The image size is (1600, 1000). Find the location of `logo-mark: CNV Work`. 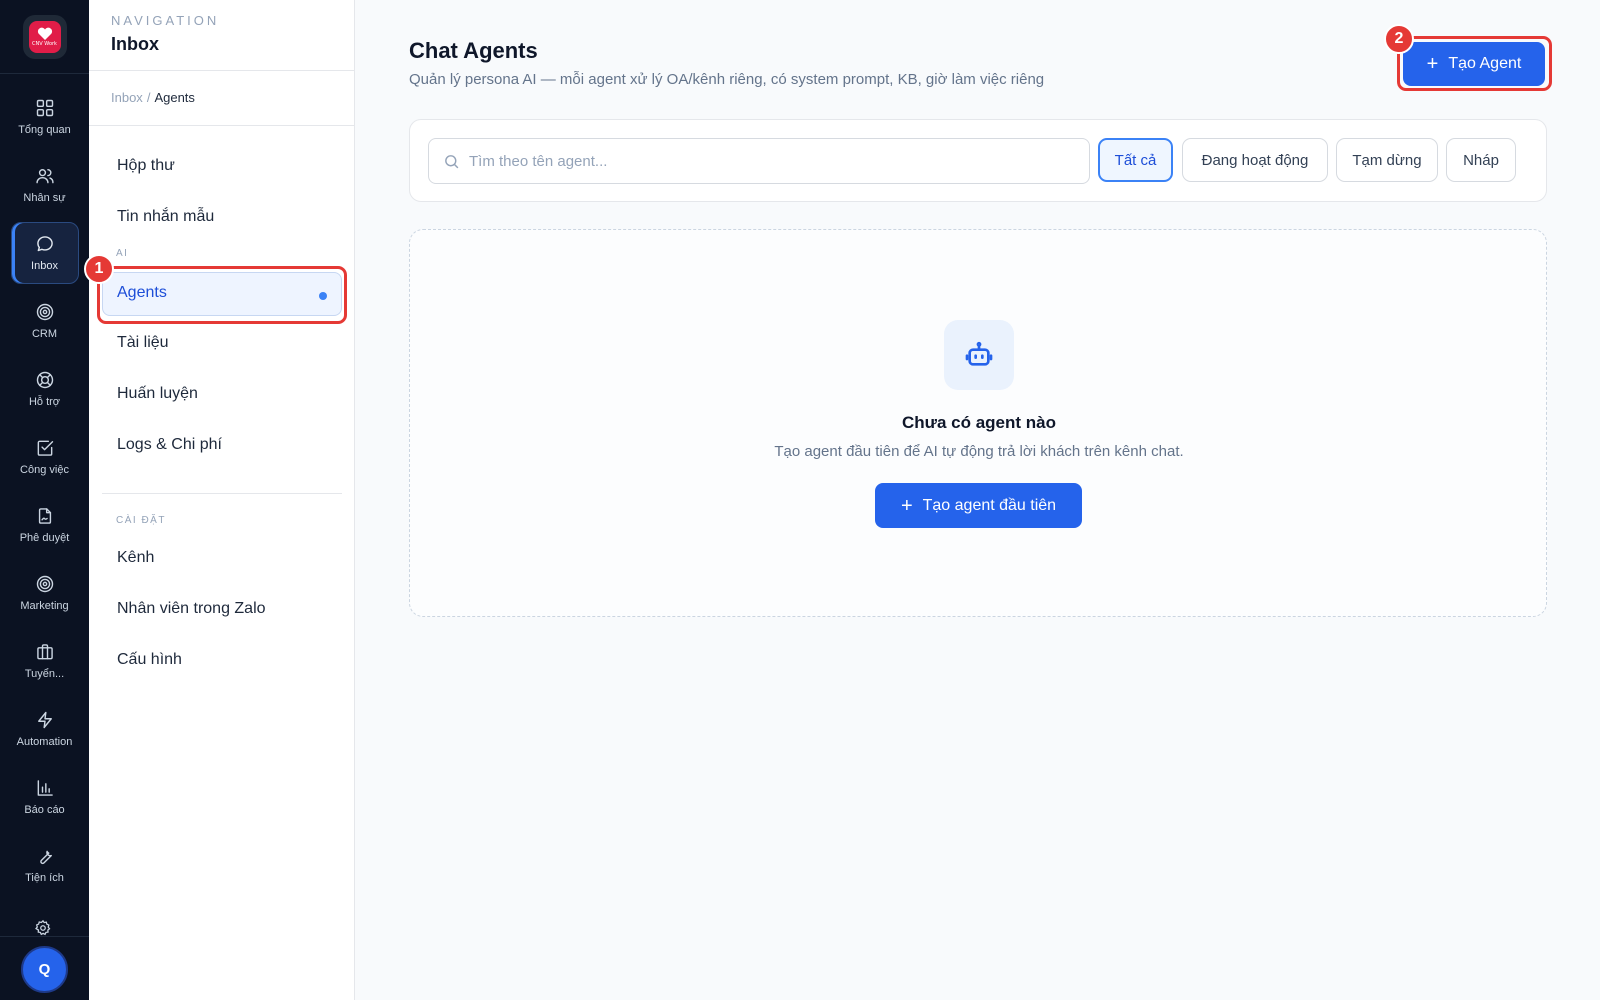

logo-mark: CNV Work is located at coordinates (44, 37).